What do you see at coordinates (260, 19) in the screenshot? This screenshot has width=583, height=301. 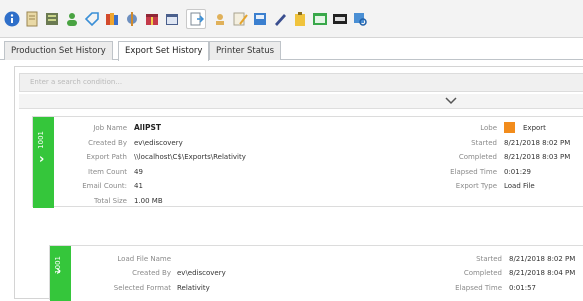 I see `save-list-icon` at bounding box center [260, 19].